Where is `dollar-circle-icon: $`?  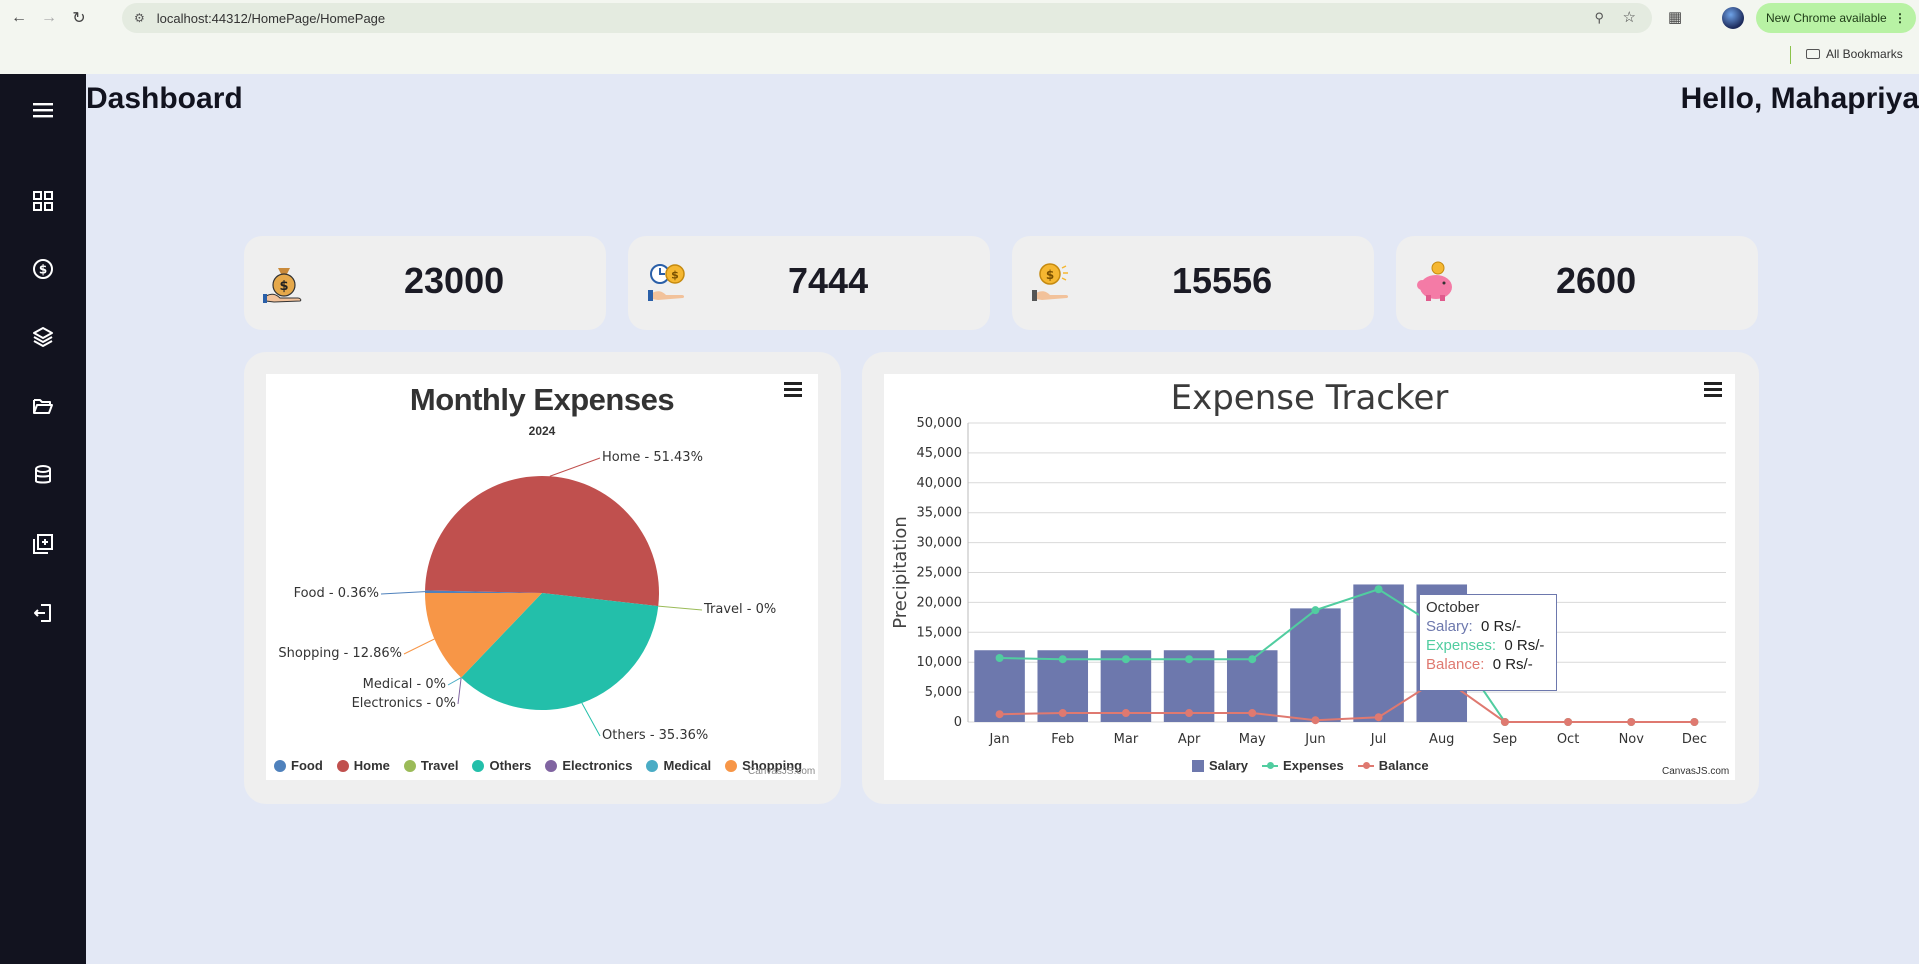 dollar-circle-icon: $ is located at coordinates (43, 269).